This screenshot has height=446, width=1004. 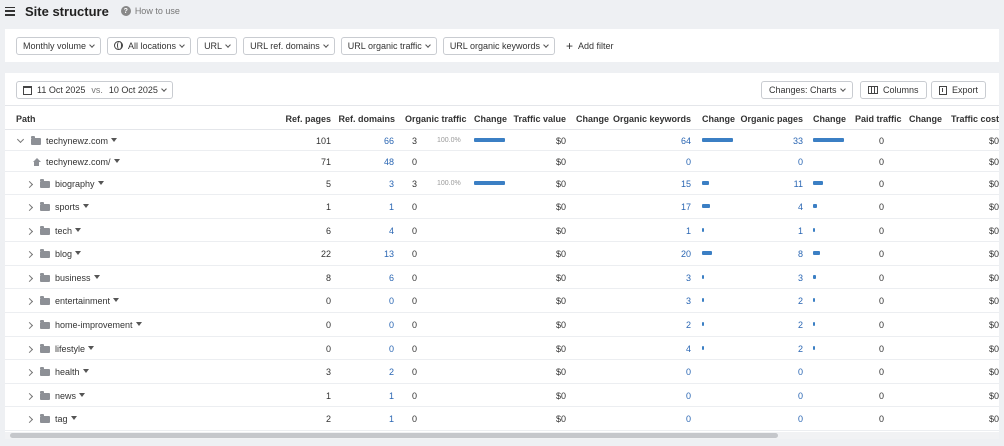 What do you see at coordinates (10, 11) in the screenshot?
I see `hamburger-menu-icon` at bounding box center [10, 11].